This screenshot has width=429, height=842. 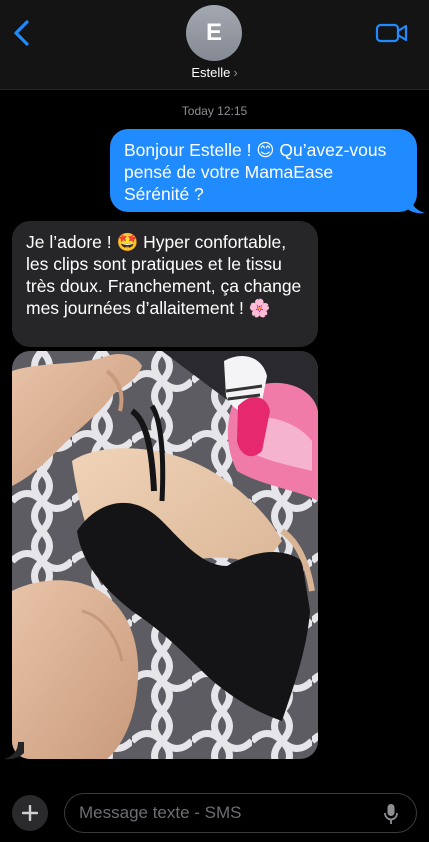 I want to click on message-composer, so click(x=240, y=813).